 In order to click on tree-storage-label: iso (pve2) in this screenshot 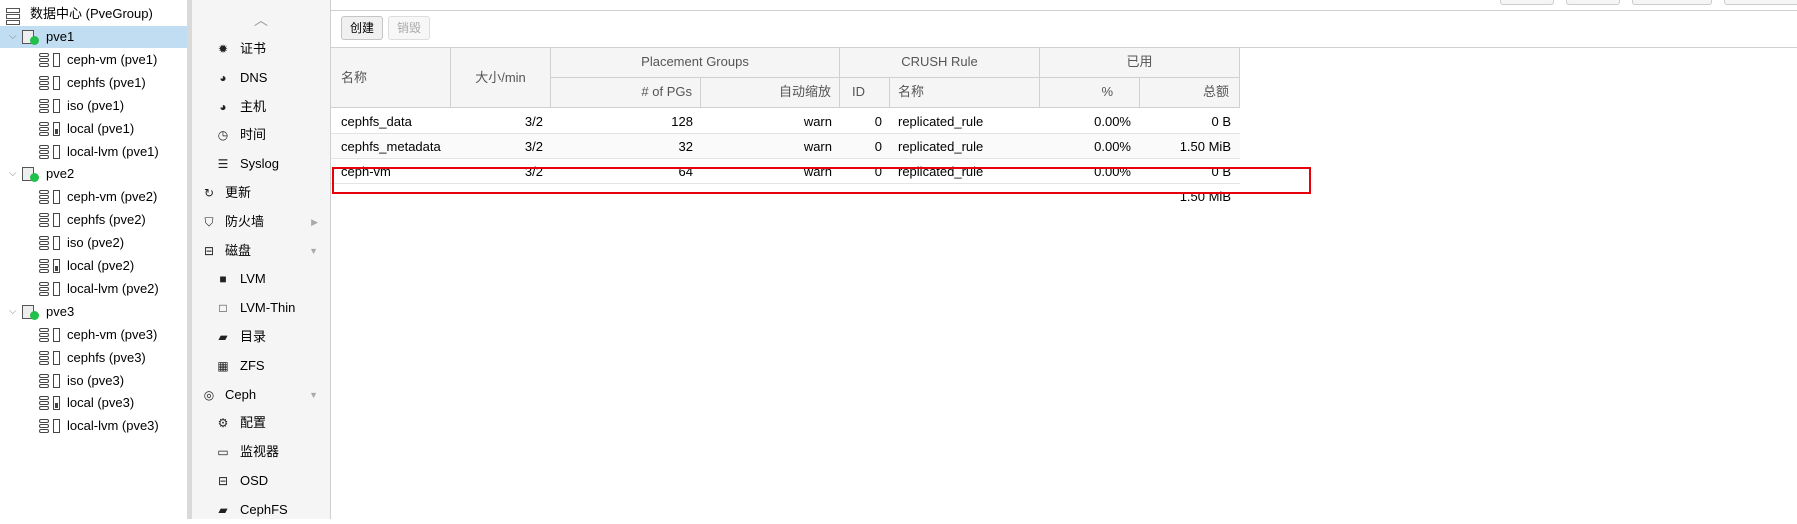, I will do `click(96, 243)`.